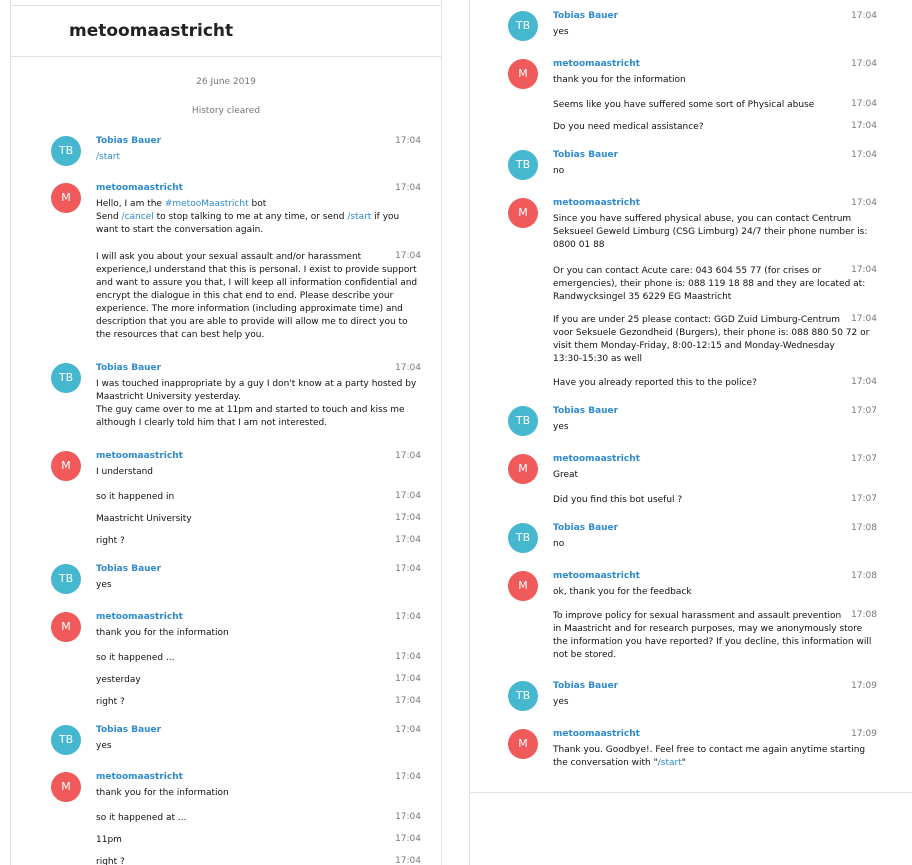  What do you see at coordinates (168, 397) in the screenshot?
I see `message-text-segment: Maastricht University yesterday.` at bounding box center [168, 397].